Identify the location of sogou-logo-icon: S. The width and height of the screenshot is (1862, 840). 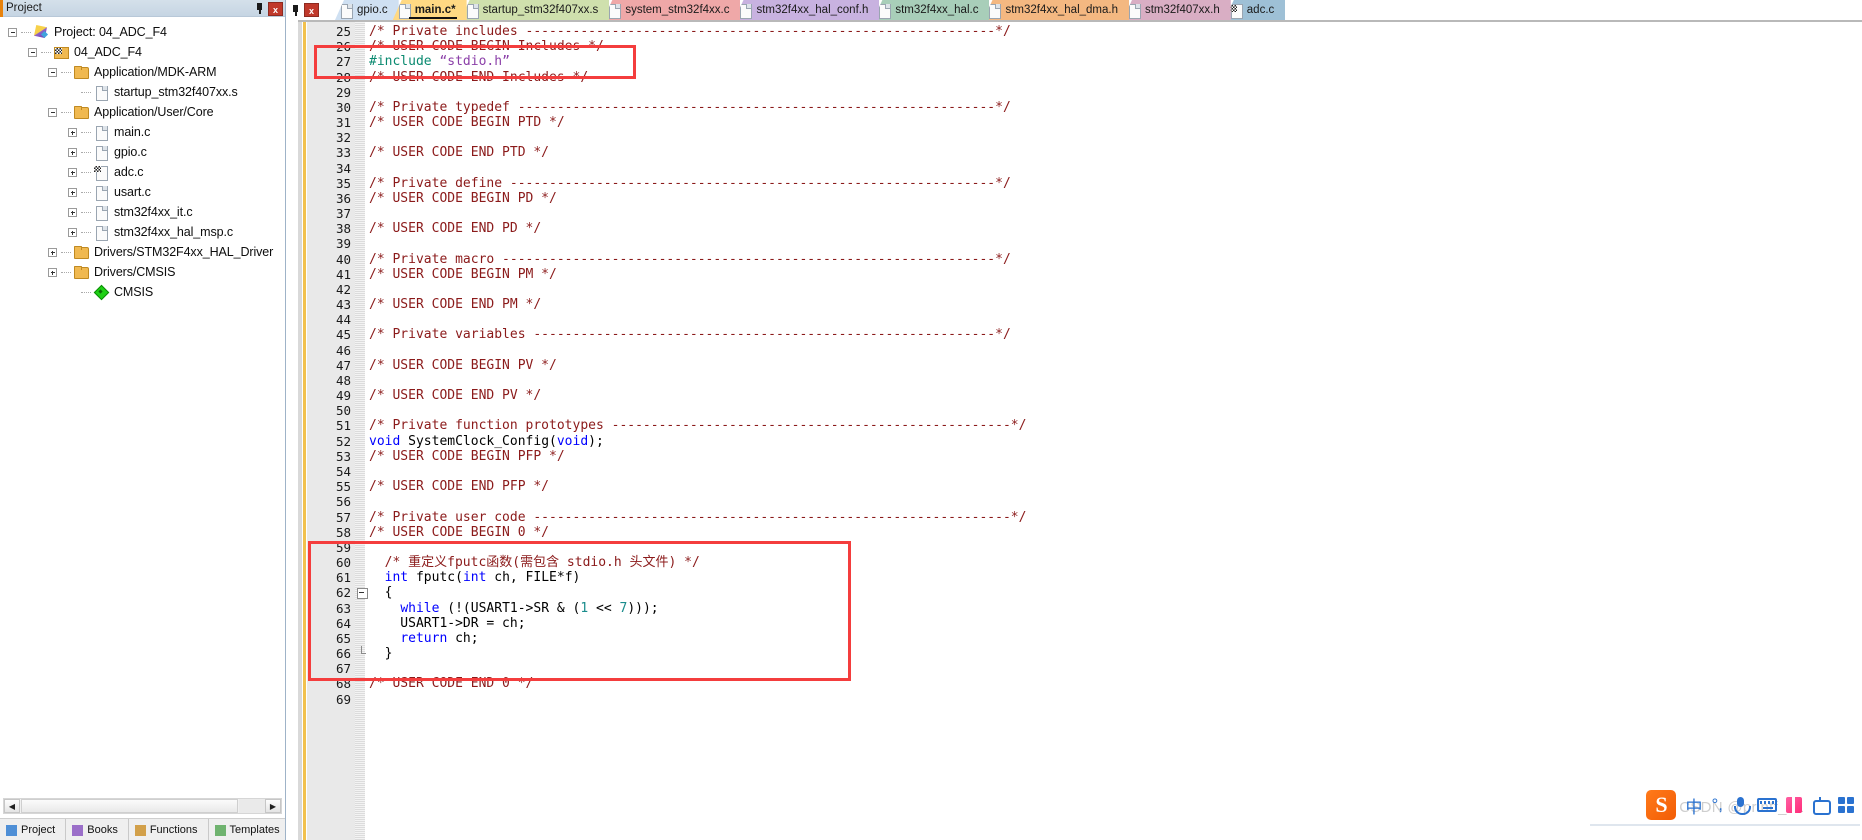
(1661, 805).